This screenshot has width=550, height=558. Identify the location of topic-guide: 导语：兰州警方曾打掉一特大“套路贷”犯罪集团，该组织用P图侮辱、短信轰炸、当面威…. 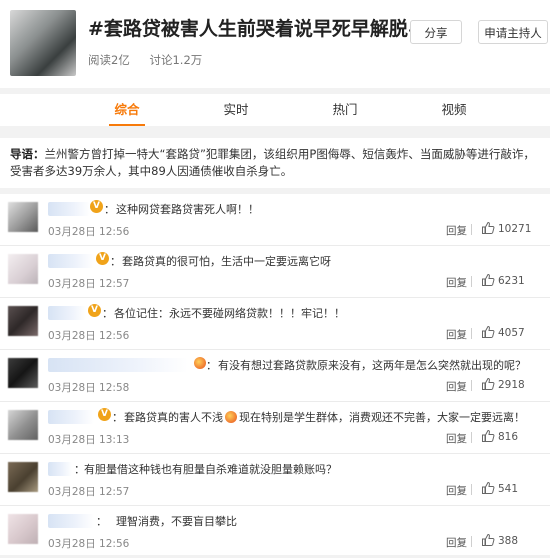
(275, 163).